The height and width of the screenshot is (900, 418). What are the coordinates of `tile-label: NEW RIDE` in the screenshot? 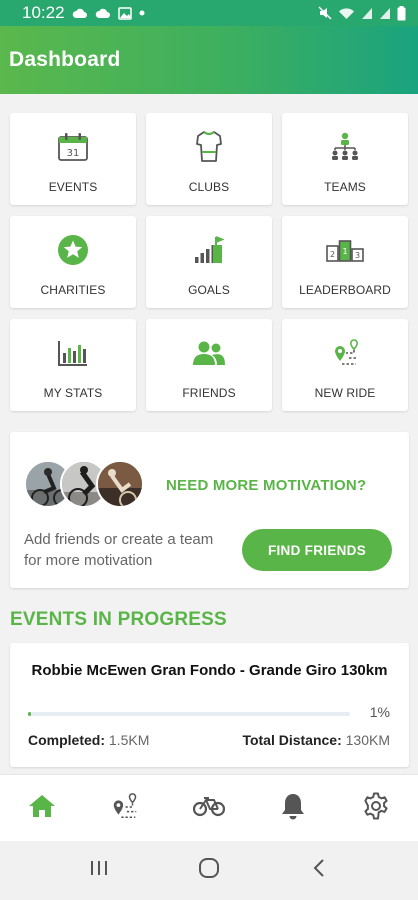 It's located at (345, 393).